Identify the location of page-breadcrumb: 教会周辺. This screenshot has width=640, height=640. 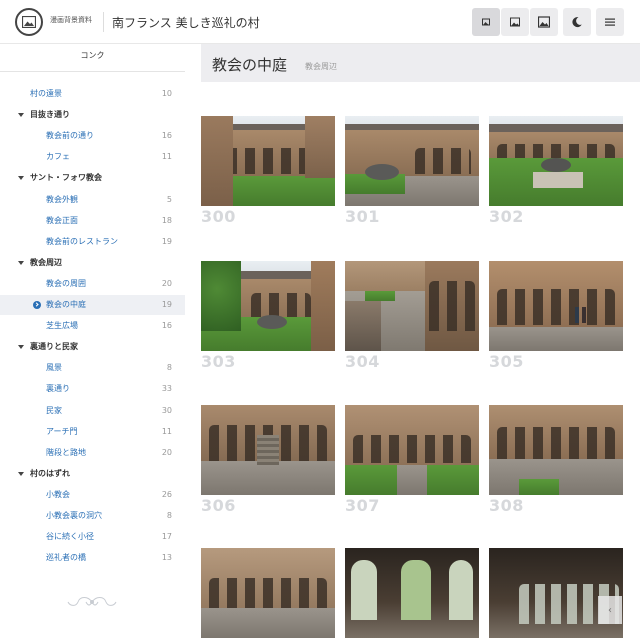
(321, 66).